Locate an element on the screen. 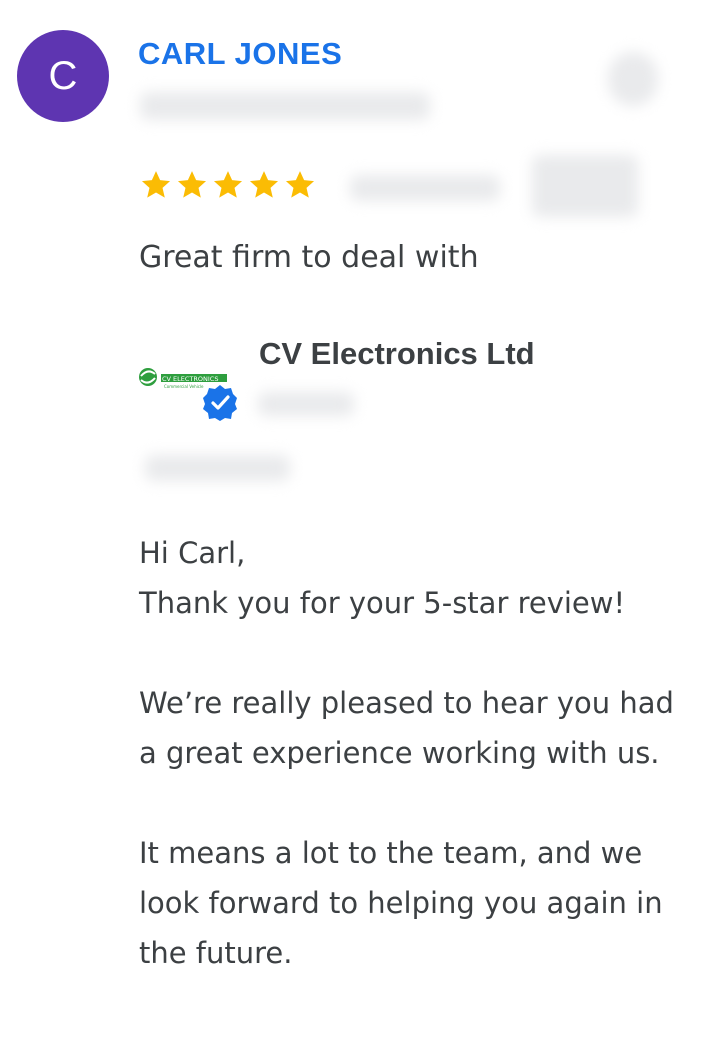 The image size is (720, 1064). reviewer-avatar: C is located at coordinates (63, 76).